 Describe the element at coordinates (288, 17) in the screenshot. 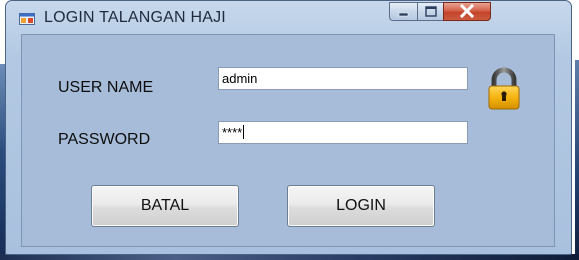

I see `title-bar: LOGIN TALANGAN HAJI` at that location.